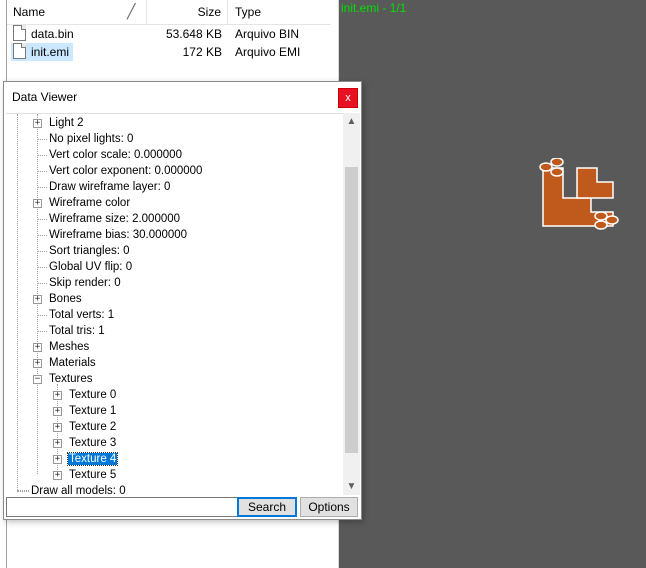  I want to click on tree-node-total-verts: Total verts: 1, so click(73, 315).